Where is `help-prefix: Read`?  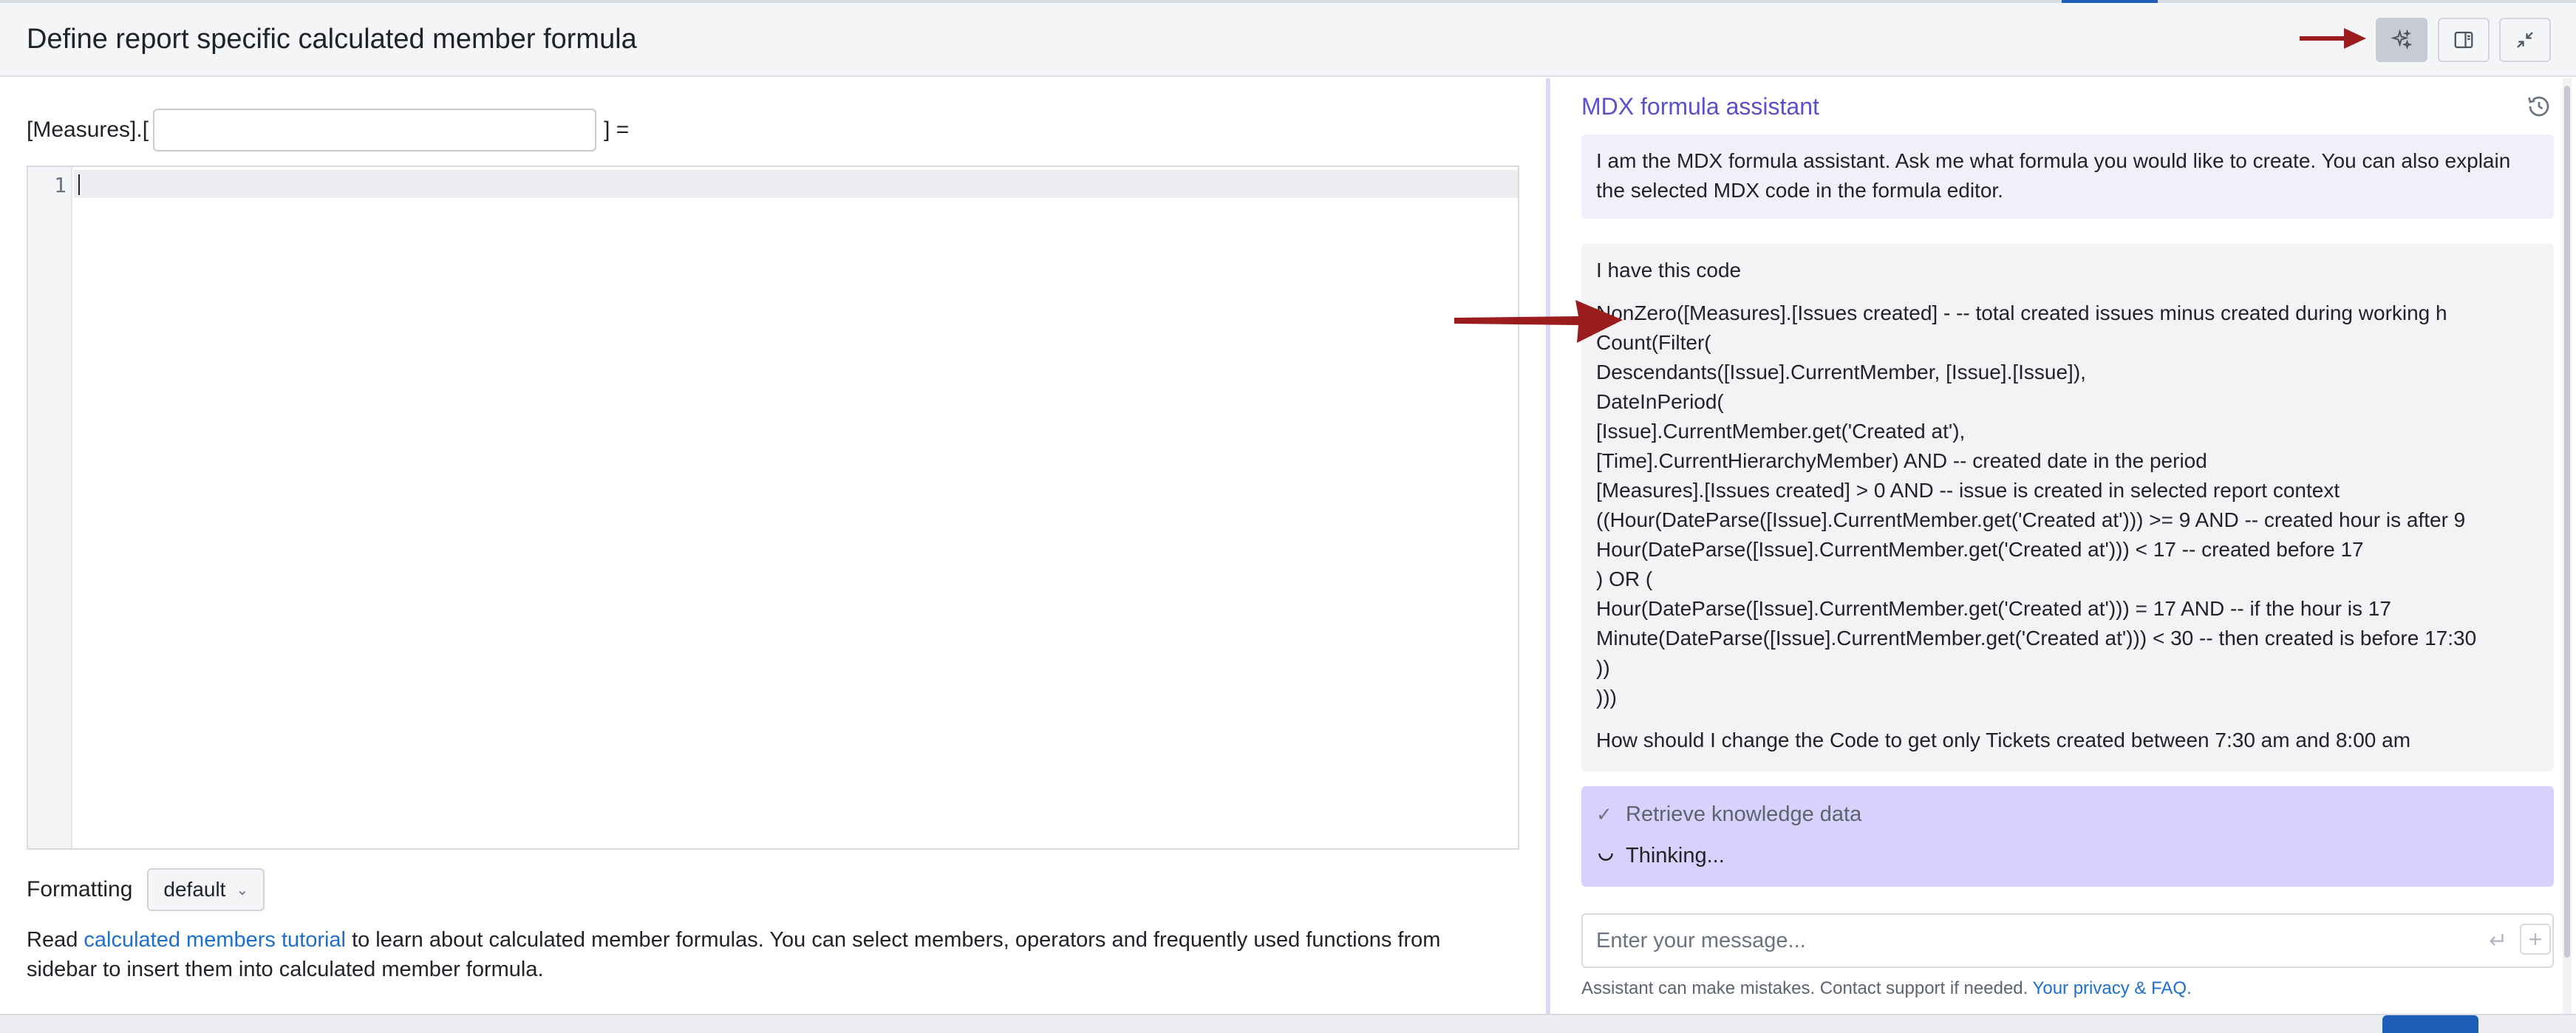
help-prefix: Read is located at coordinates (52, 940).